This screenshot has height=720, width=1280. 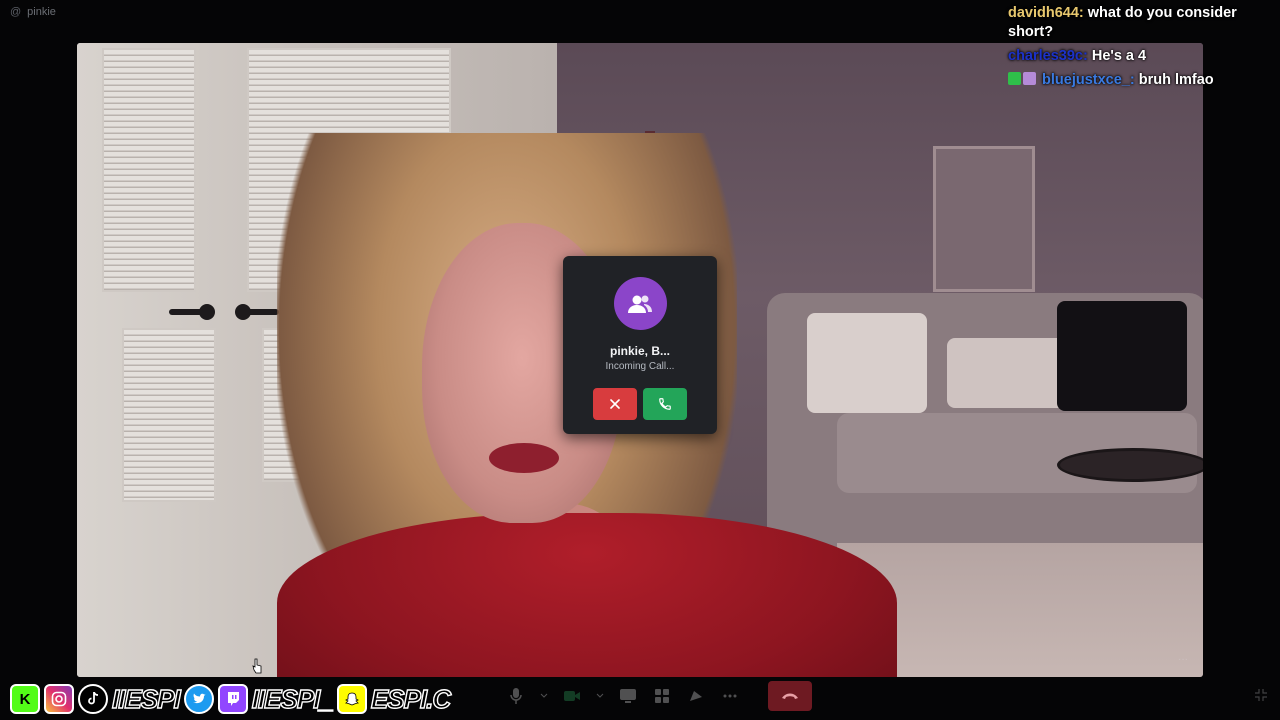 I want to click on twitter-icon, so click(x=198, y=699).